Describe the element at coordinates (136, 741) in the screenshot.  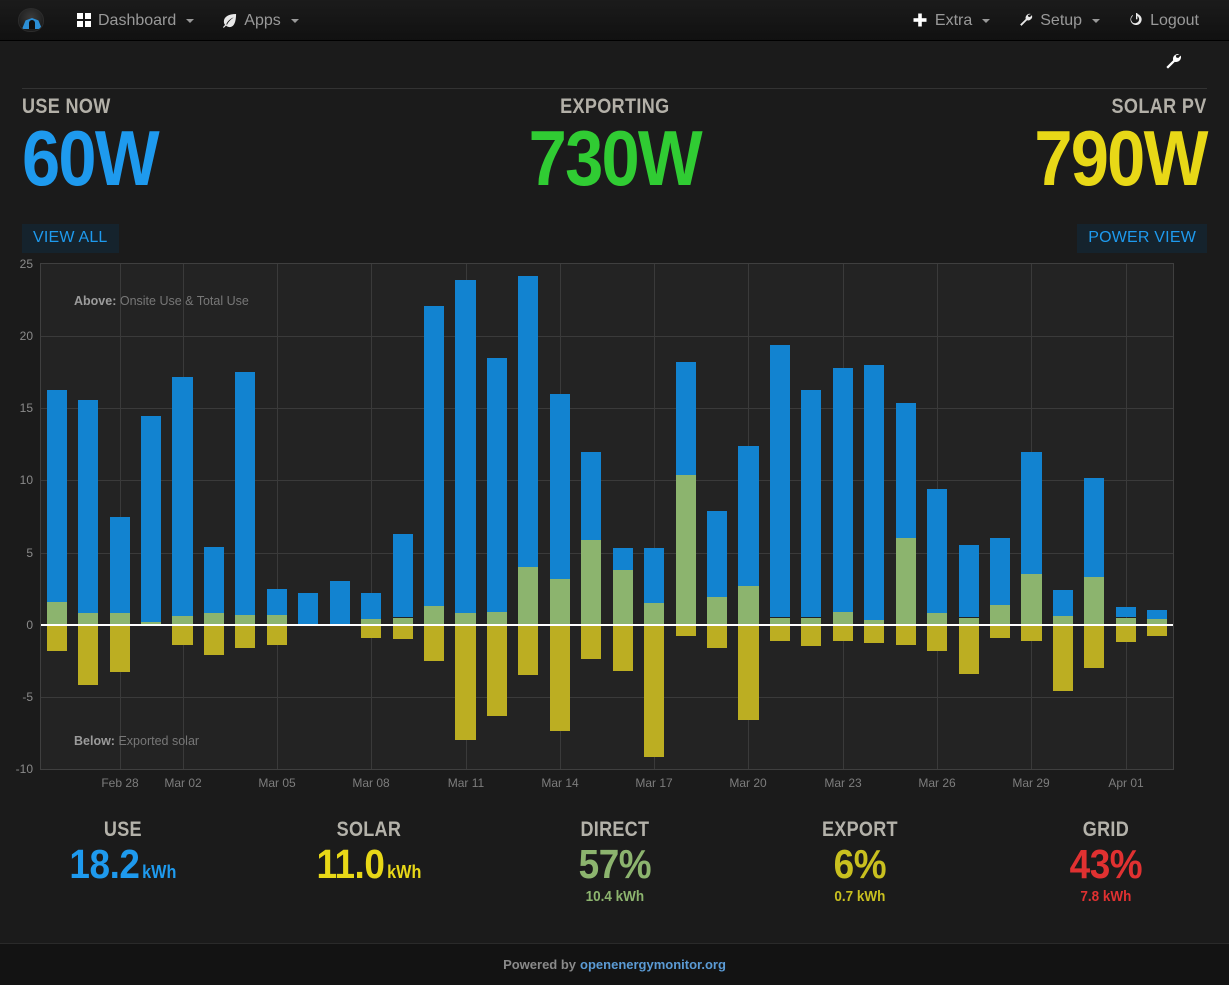
I see `chart-note-below: Below: Exported solar` at that location.